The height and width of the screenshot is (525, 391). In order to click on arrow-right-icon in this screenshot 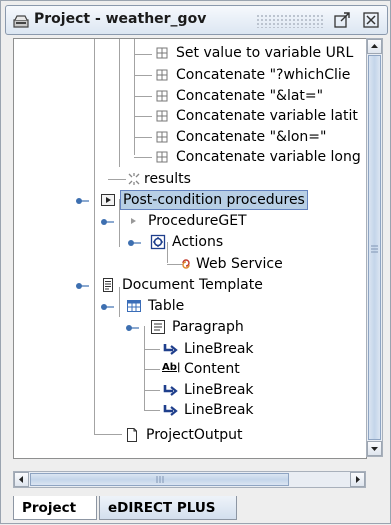, I will do `click(358, 479)`.